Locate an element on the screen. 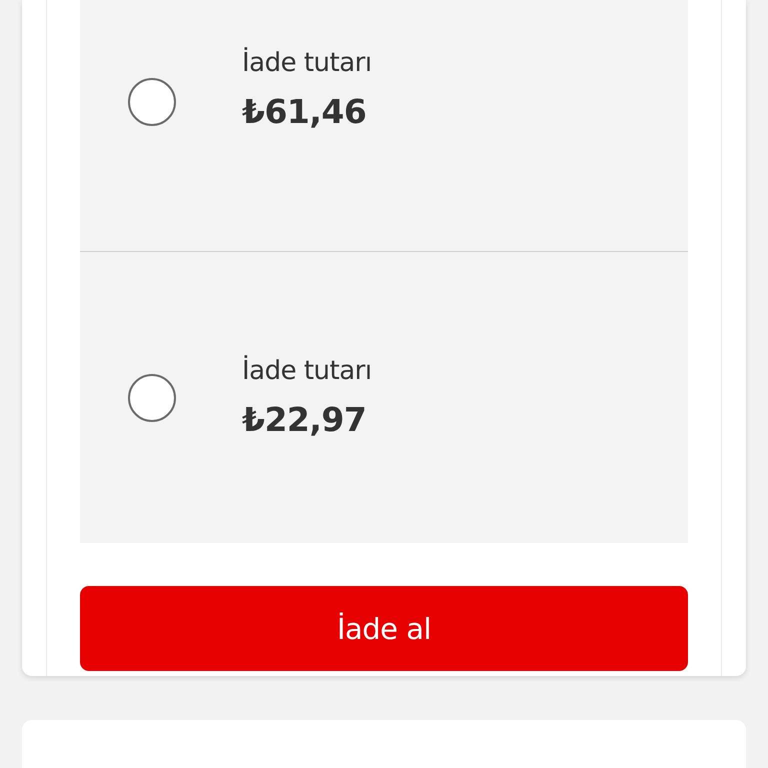  refund-amount: ₺61,46 is located at coordinates (305, 111).